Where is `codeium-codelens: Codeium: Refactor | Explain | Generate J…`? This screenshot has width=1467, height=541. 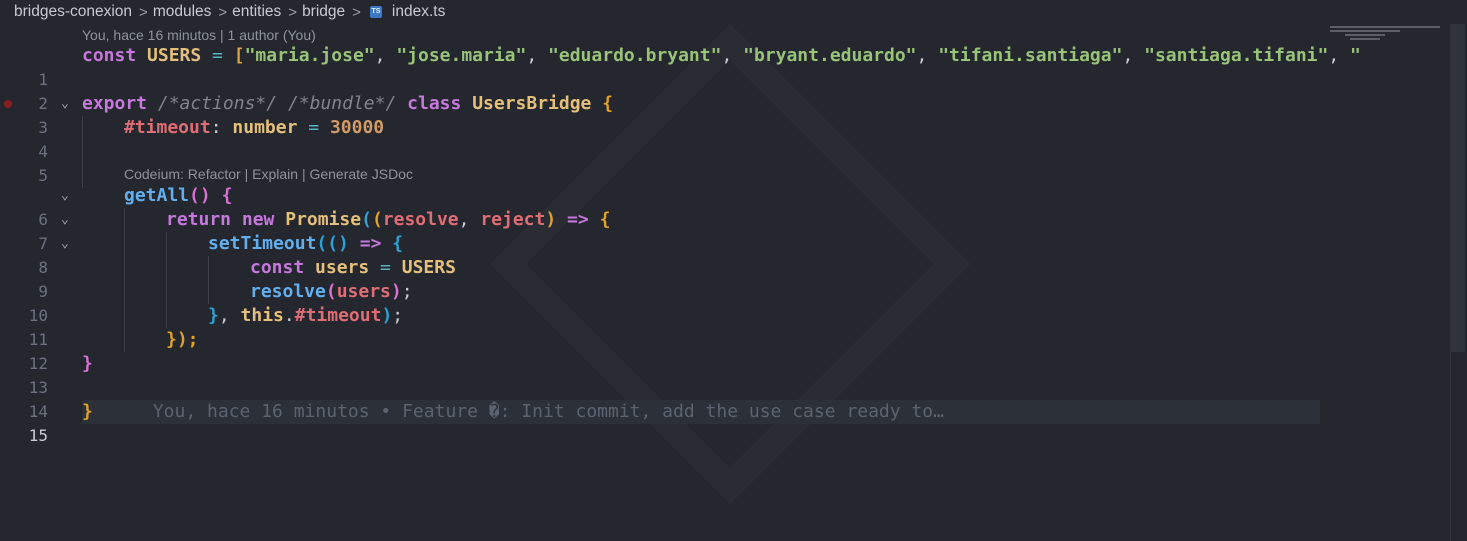
codeium-codelens: Codeium: Refactor | Explain | Generate J… is located at coordinates (268, 174).